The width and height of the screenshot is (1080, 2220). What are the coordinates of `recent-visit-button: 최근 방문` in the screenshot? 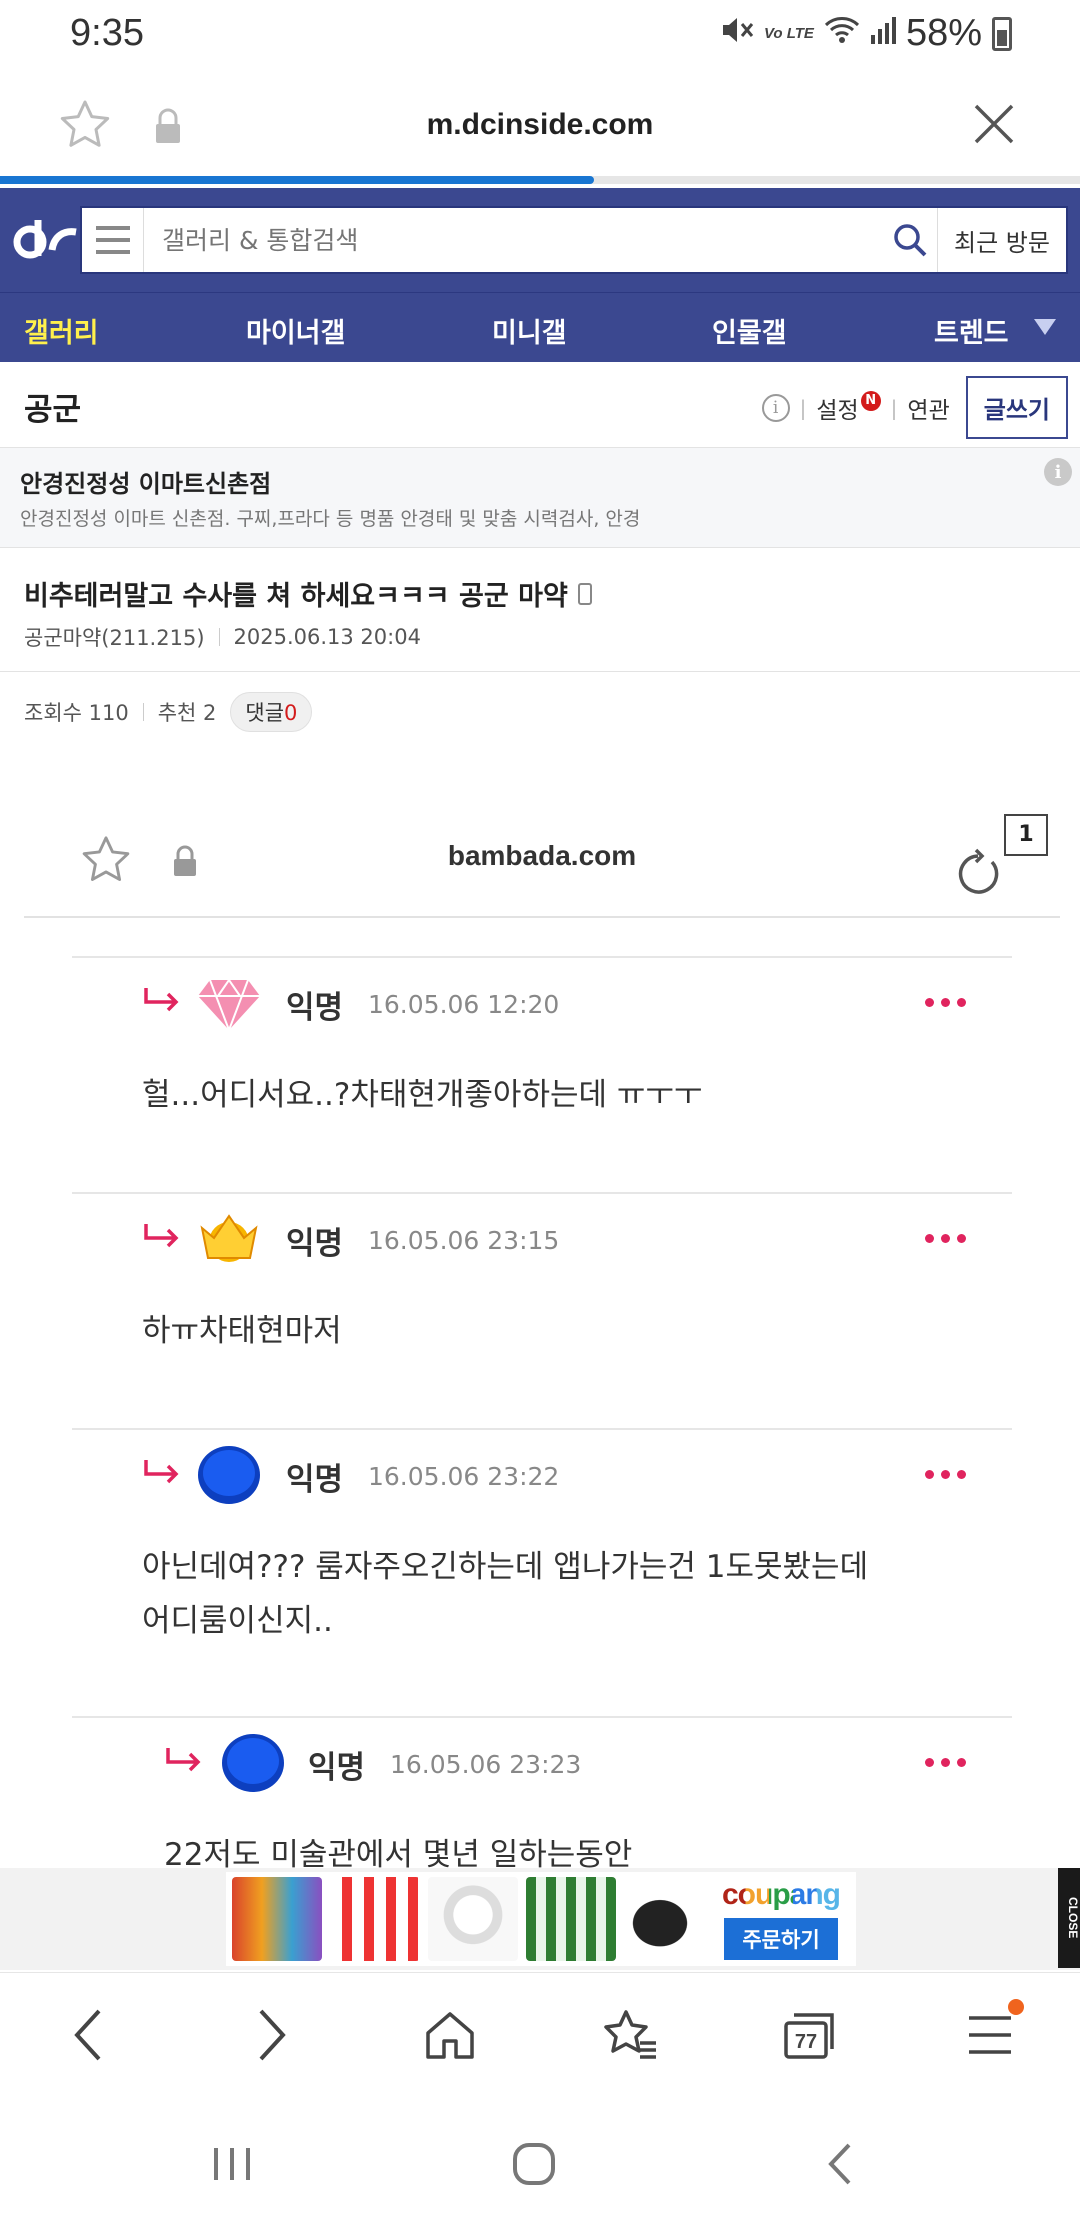 It's located at (1002, 240).